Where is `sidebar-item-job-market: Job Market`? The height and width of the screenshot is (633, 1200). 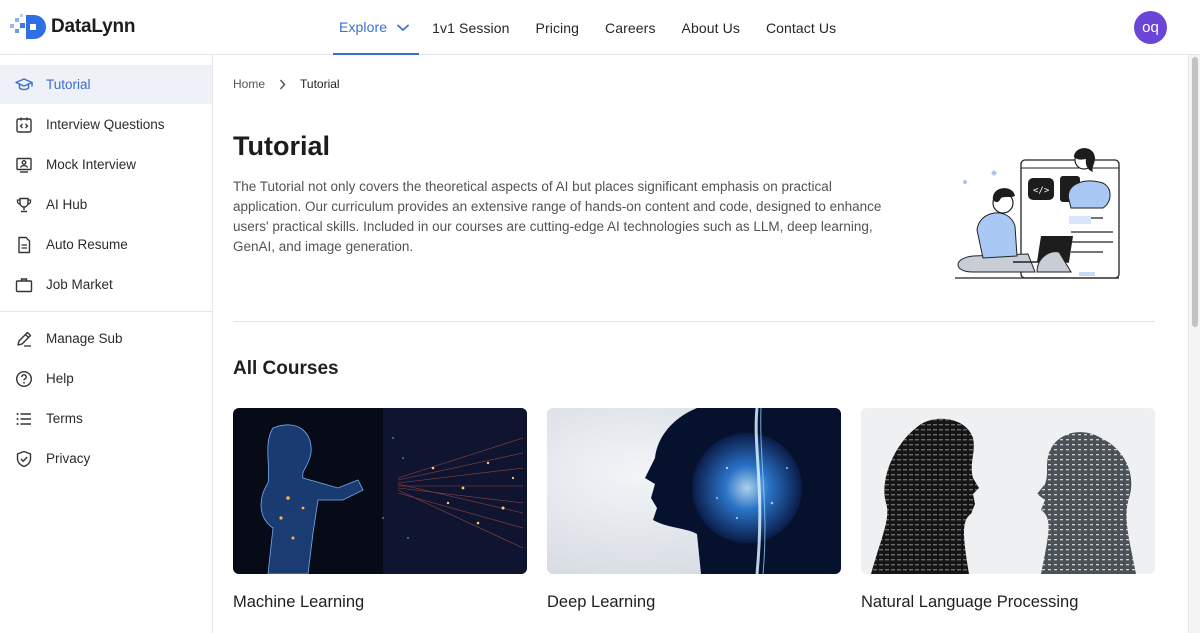 sidebar-item-job-market: Job Market is located at coordinates (106, 284).